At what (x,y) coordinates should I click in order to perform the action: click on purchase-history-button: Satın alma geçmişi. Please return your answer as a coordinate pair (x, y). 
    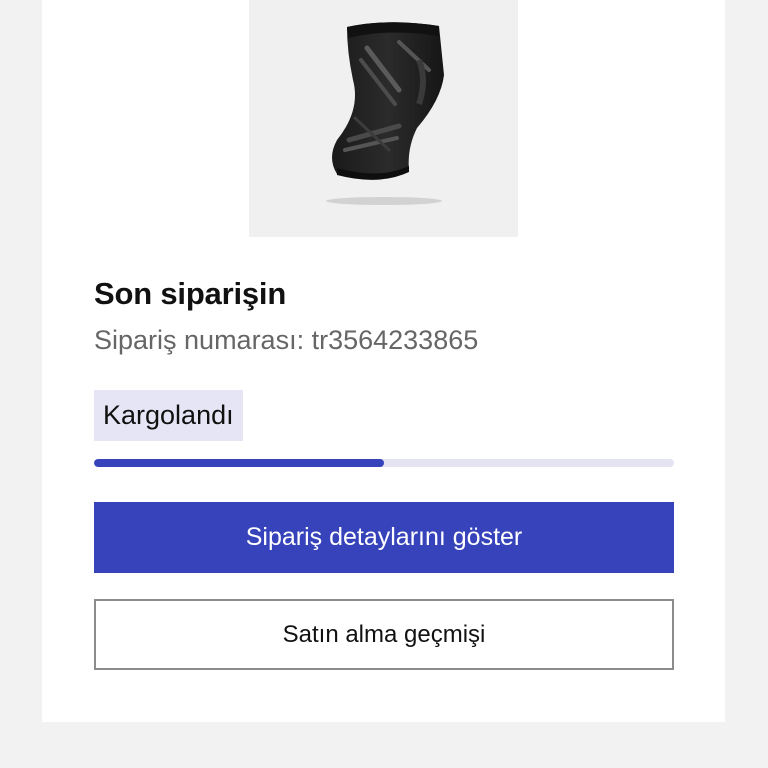
    Looking at the image, I should click on (384, 634).